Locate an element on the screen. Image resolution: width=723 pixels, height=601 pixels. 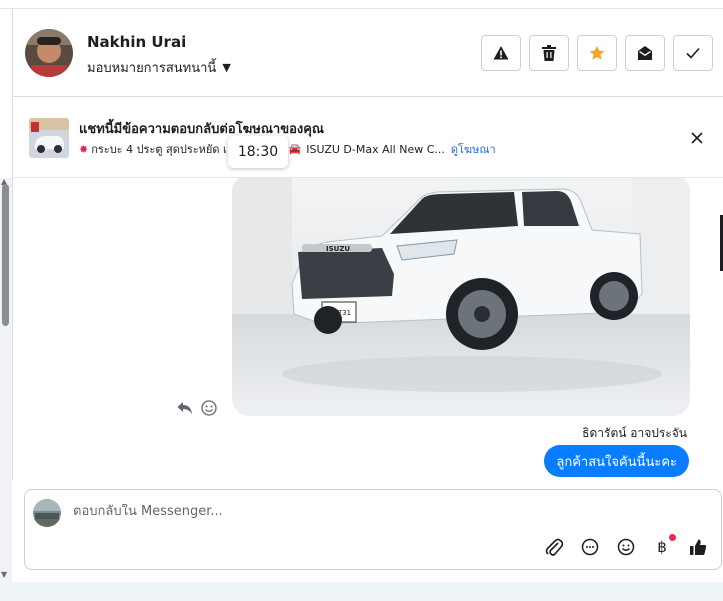
brand-badge: ISUZU is located at coordinates (338, 249).